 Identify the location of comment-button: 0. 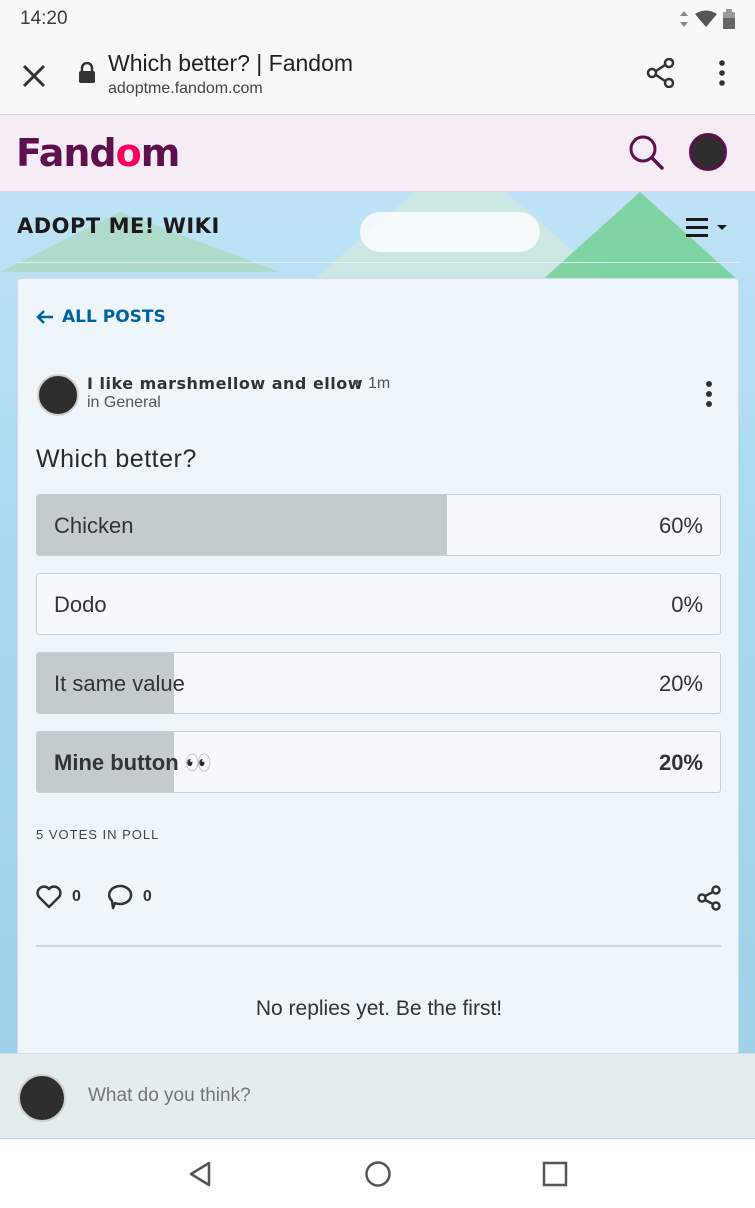
(129, 897).